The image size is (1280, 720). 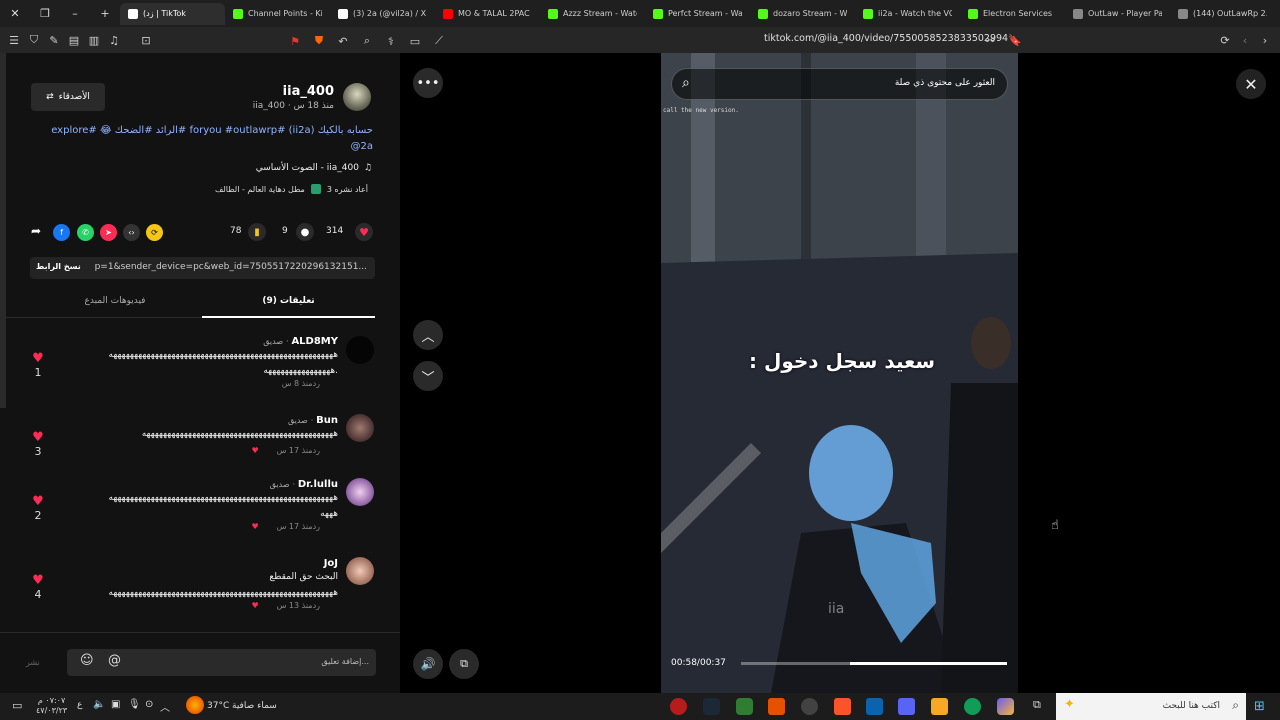 I want to click on network-icon: ▣, so click(x=115, y=704).